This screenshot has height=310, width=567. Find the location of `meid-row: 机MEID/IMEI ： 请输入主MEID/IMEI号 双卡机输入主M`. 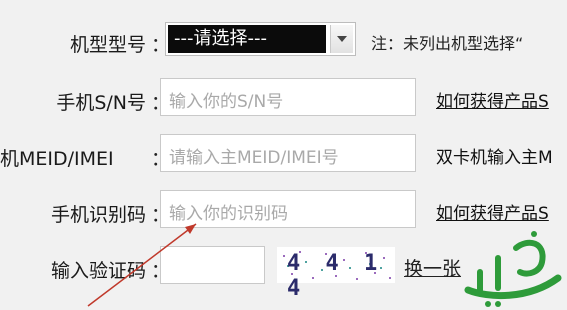

meid-row: 机MEID/IMEI ： 请输入主MEID/IMEI号 双卡机输入主M is located at coordinates (283, 156).